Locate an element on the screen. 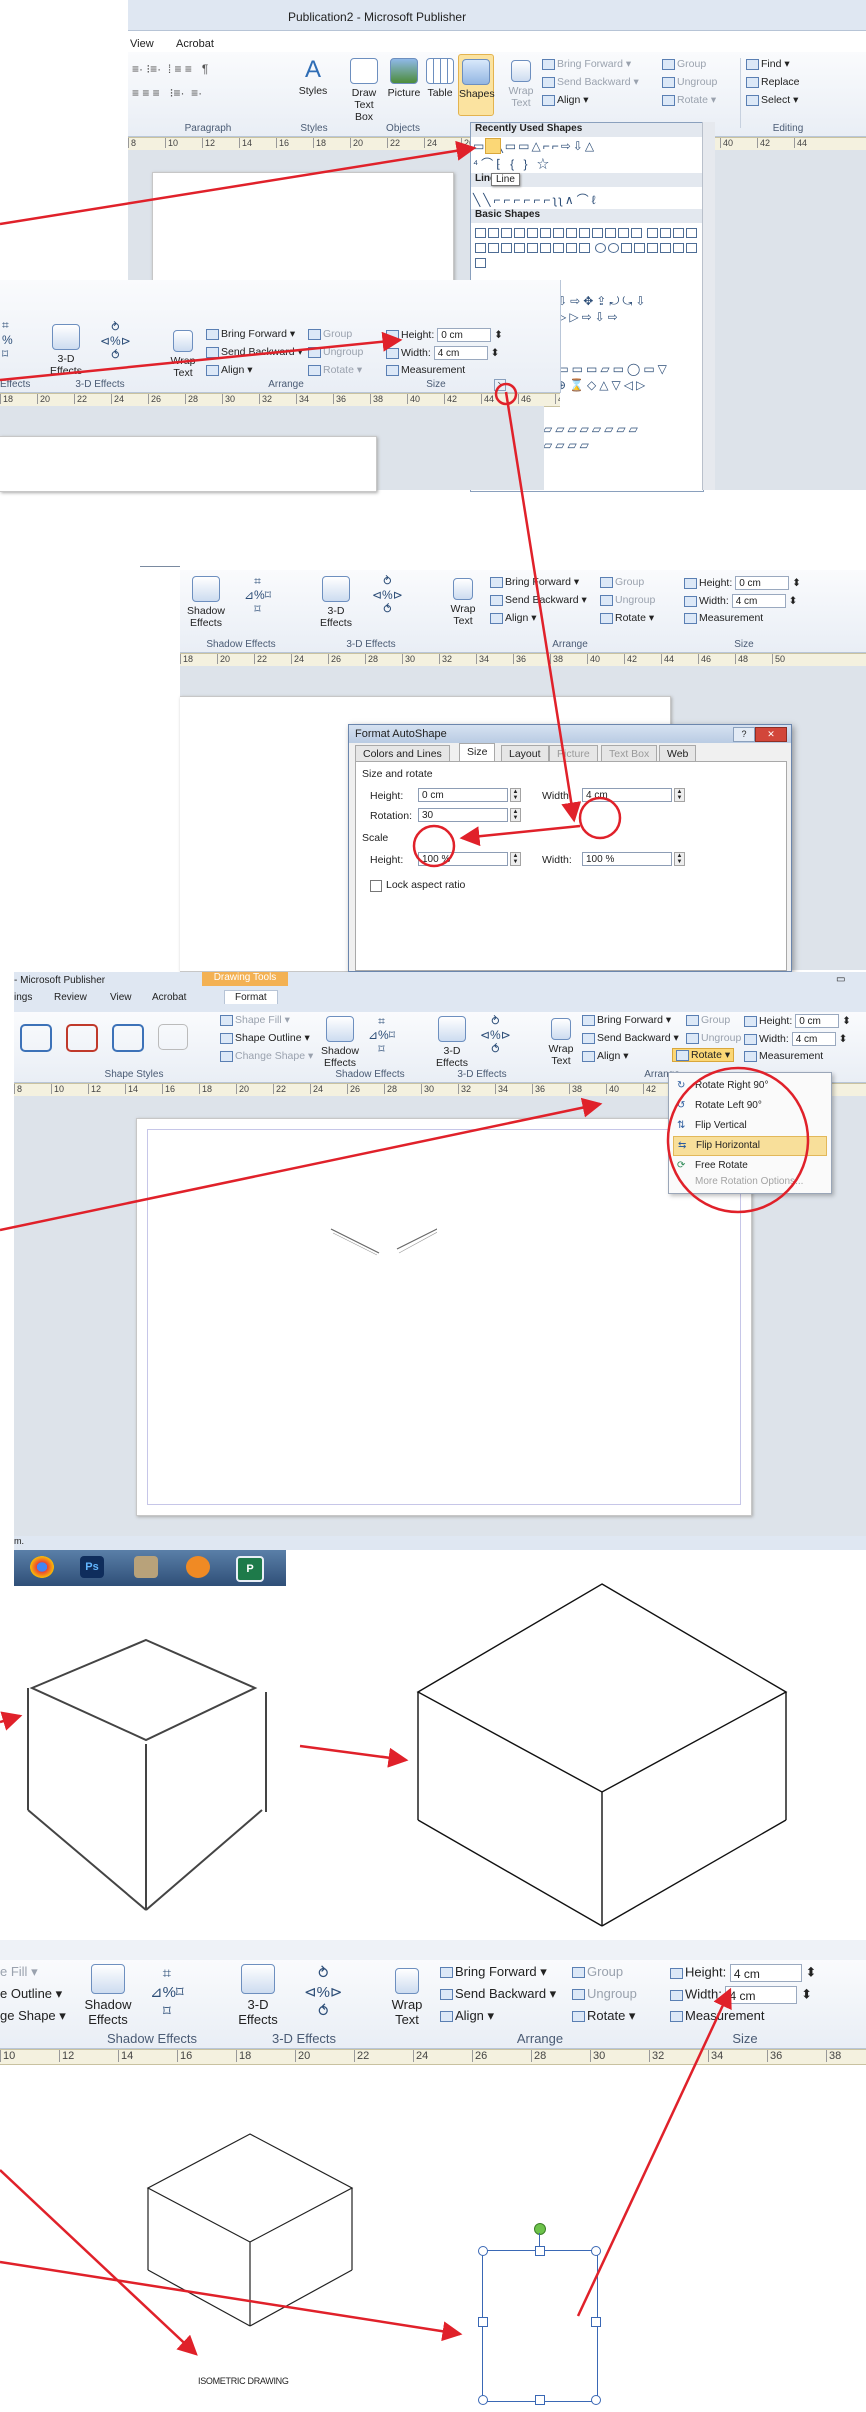 The width and height of the screenshot is (866, 2412). change-shape-button: Change Shape ▾ is located at coordinates (266, 1056).